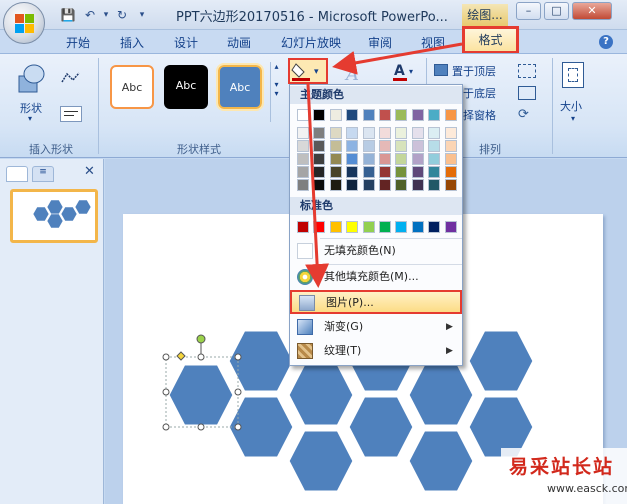 Image resolution: width=627 pixels, height=504 pixels. What do you see at coordinates (142, 15) in the screenshot?
I see `customize-qat-icon: ▾` at bounding box center [142, 15].